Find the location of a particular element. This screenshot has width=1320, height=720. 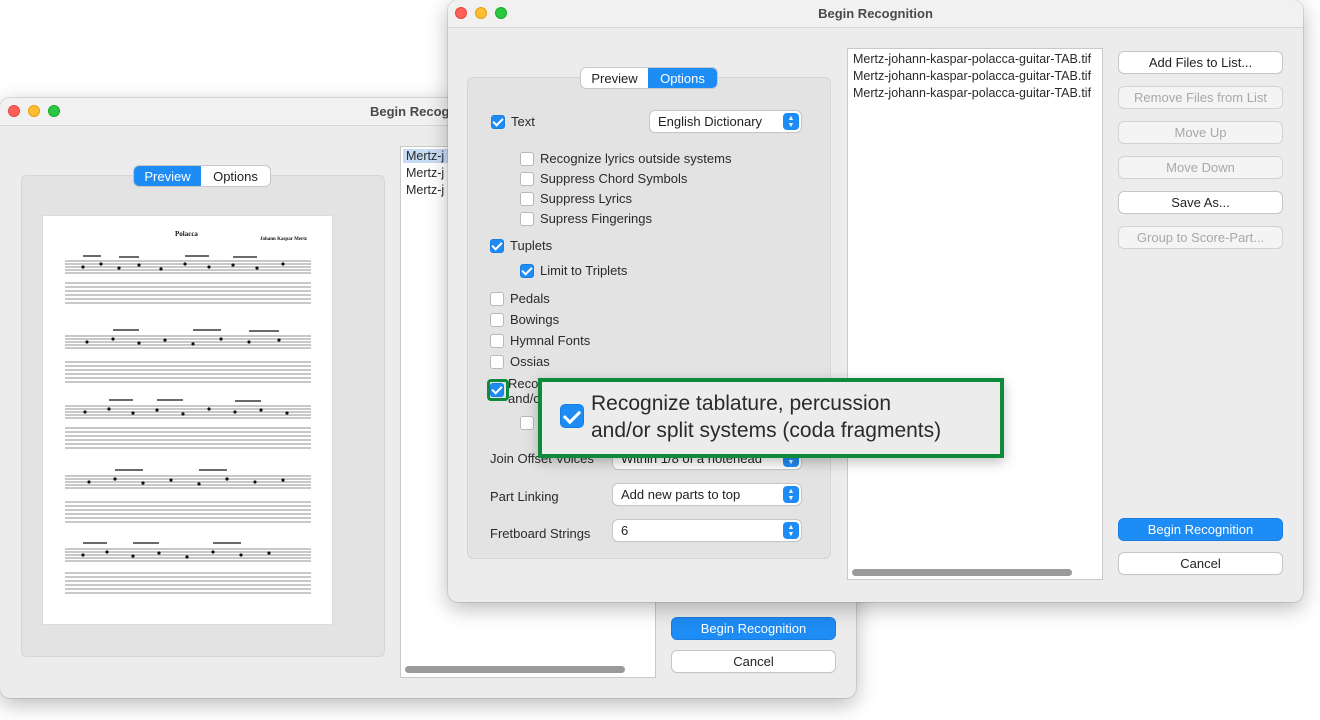

checkbox-checked-icon is located at coordinates (572, 416).